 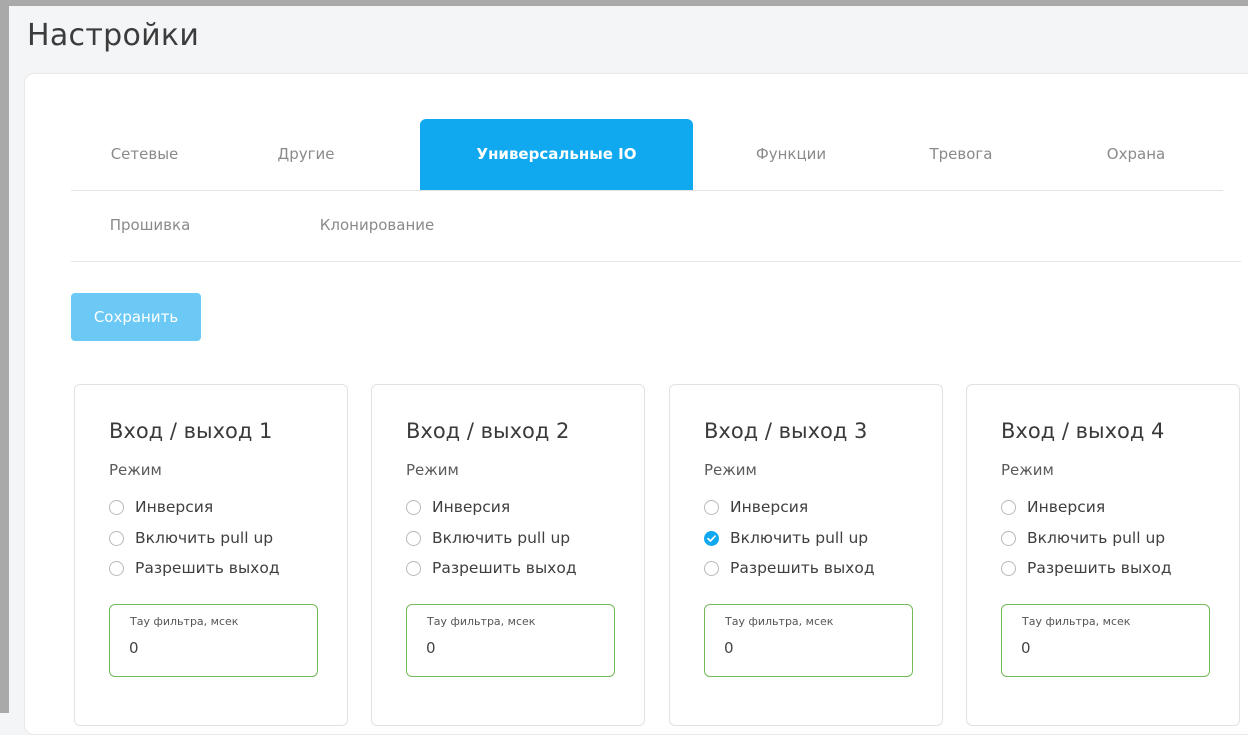 I want to click on tab-universal-io: Универсальные IO, so click(x=556, y=154).